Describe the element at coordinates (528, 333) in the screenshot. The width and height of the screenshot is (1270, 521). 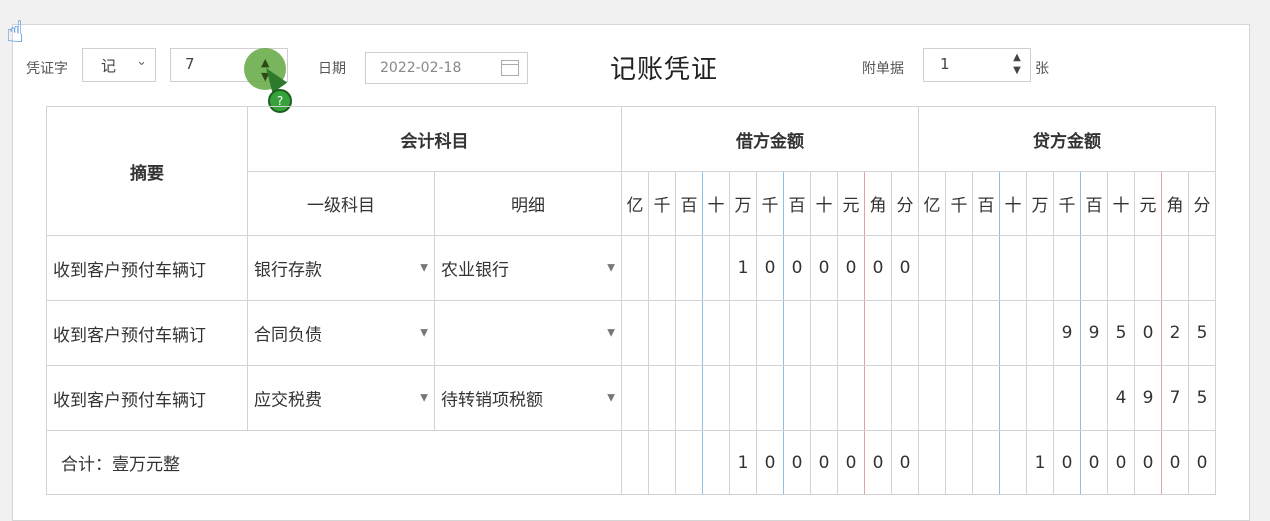
I see `detail-select: ▼` at that location.